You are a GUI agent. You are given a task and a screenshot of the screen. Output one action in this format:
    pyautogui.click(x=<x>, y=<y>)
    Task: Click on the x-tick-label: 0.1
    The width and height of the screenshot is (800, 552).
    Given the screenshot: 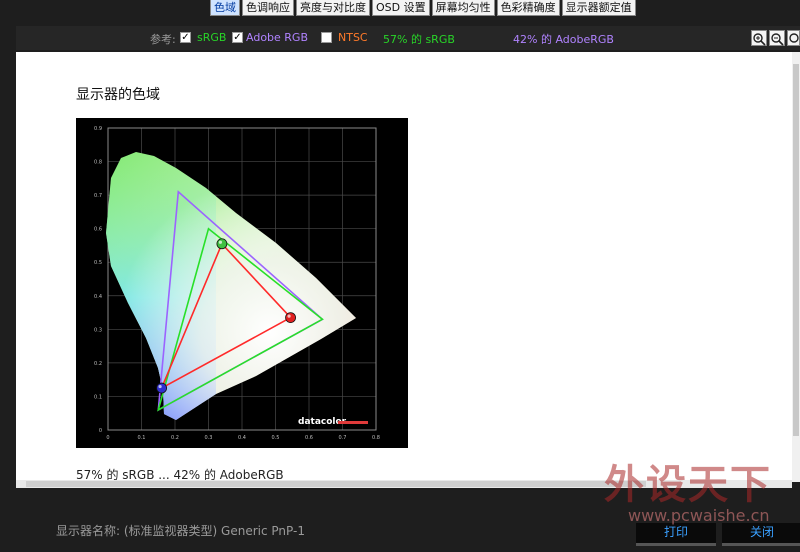 What is the action you would take?
    pyautogui.click(x=142, y=438)
    